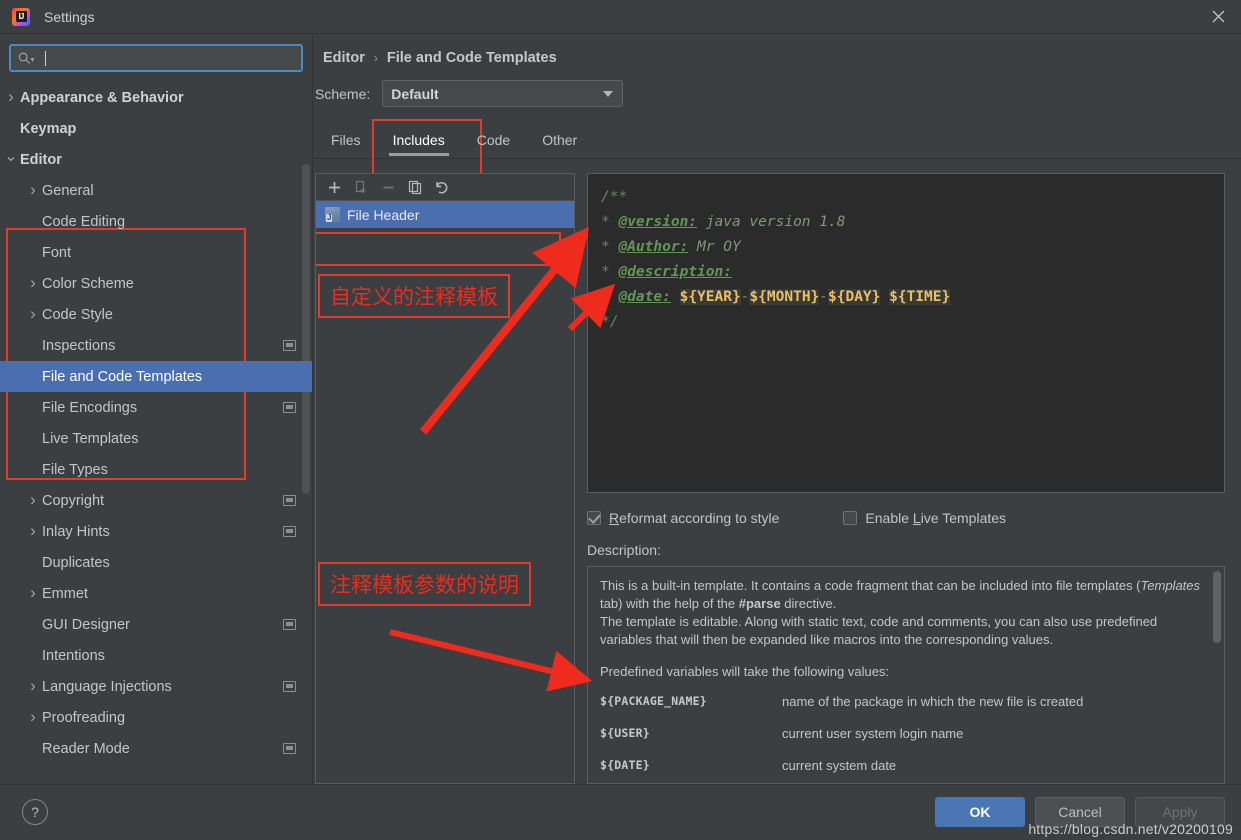  Describe the element at coordinates (21, 17) in the screenshot. I see `intellij-idea-icon` at that location.